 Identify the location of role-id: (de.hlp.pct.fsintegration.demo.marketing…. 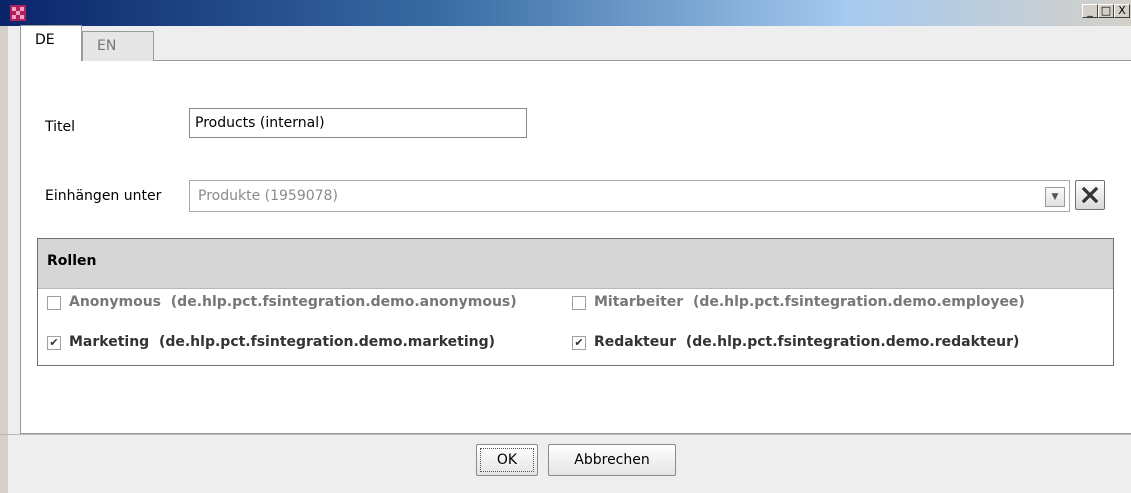
(327, 342).